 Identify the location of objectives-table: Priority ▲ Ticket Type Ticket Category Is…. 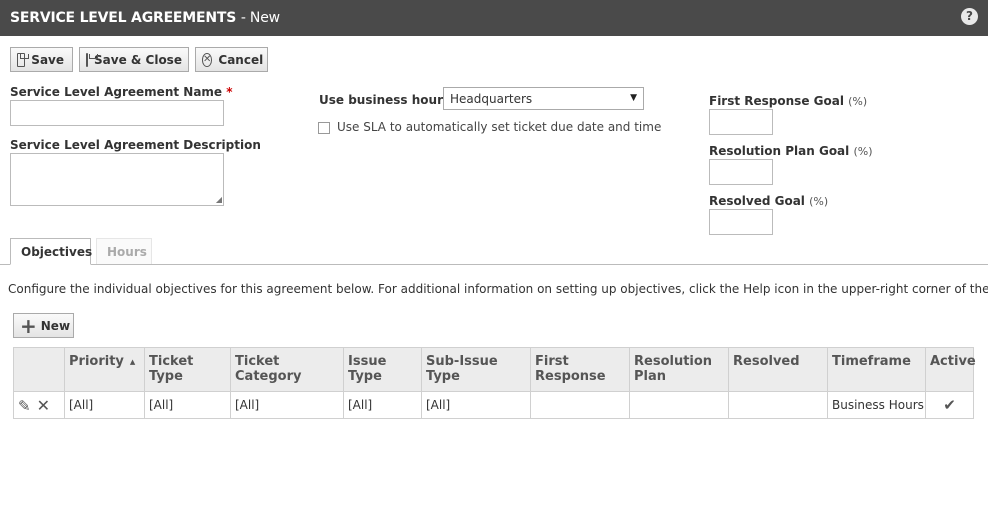
(494, 383).